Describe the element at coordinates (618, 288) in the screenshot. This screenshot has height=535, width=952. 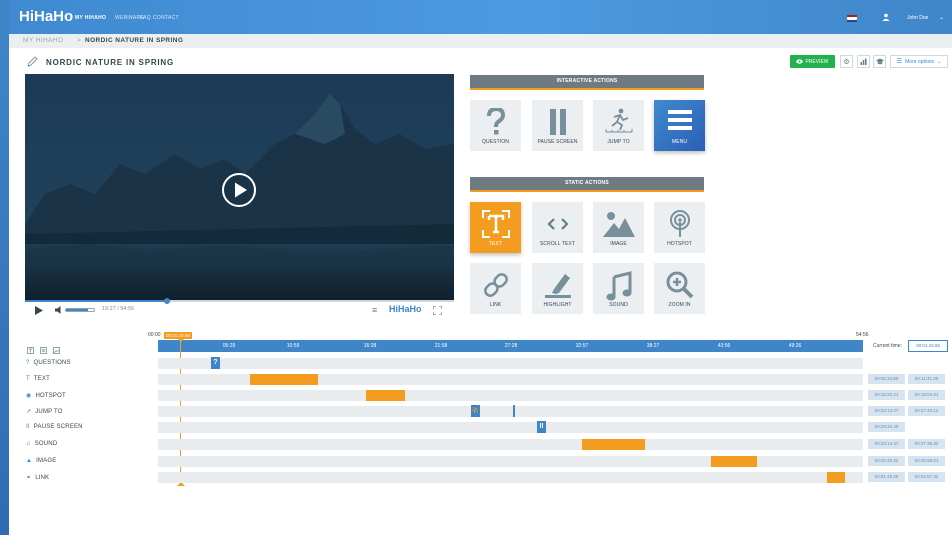
I see `tile-sound: SOUND` at that location.